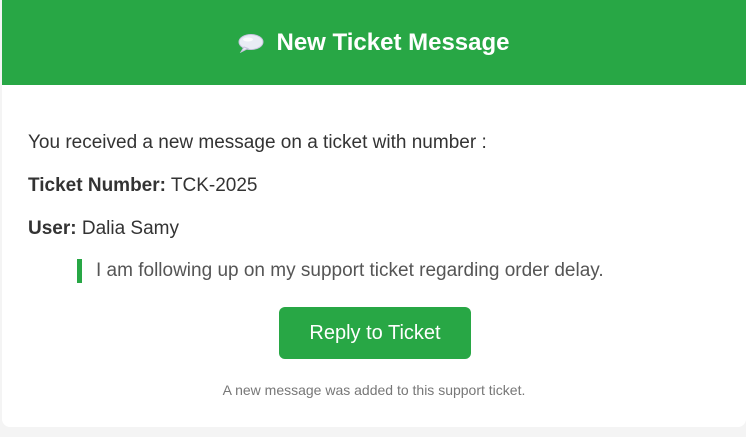  Describe the element at coordinates (393, 42) in the screenshot. I see `page-title: New Ticket Message` at that location.